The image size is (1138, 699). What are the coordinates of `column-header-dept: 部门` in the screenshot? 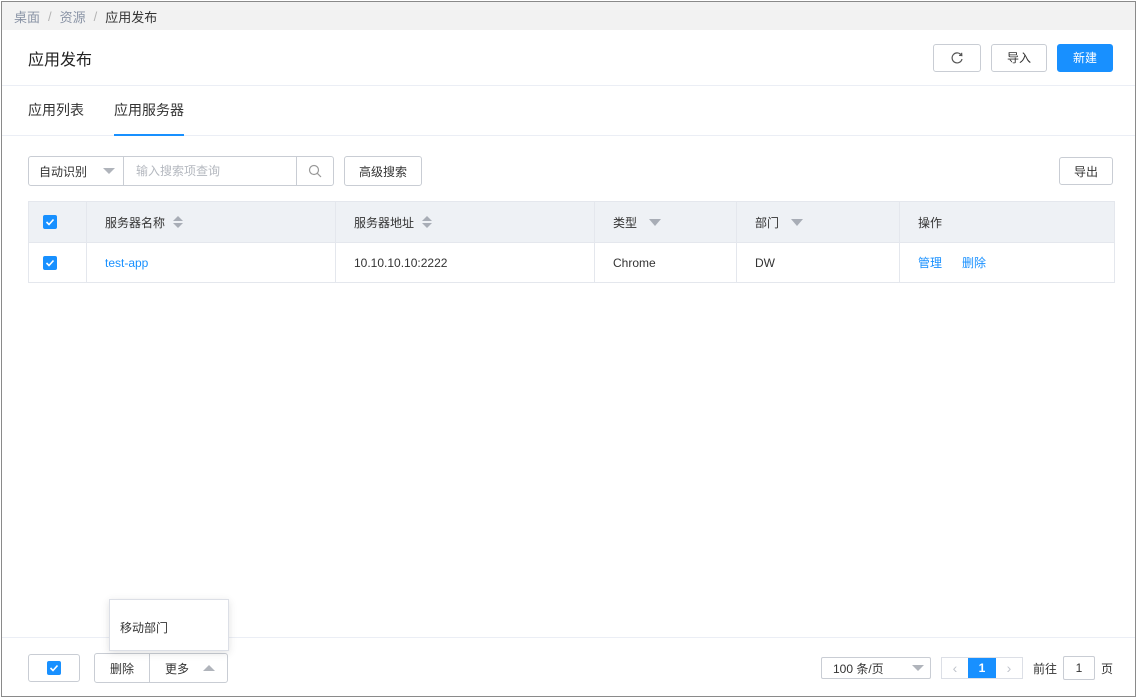 It's located at (818, 222).